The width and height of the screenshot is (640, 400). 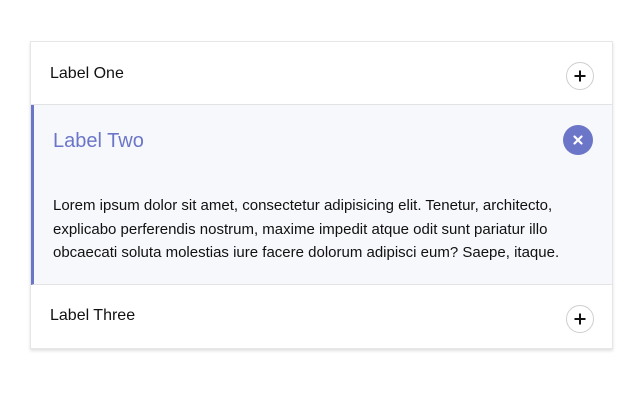 What do you see at coordinates (93, 315) in the screenshot?
I see `accordion-label: Label Three` at bounding box center [93, 315].